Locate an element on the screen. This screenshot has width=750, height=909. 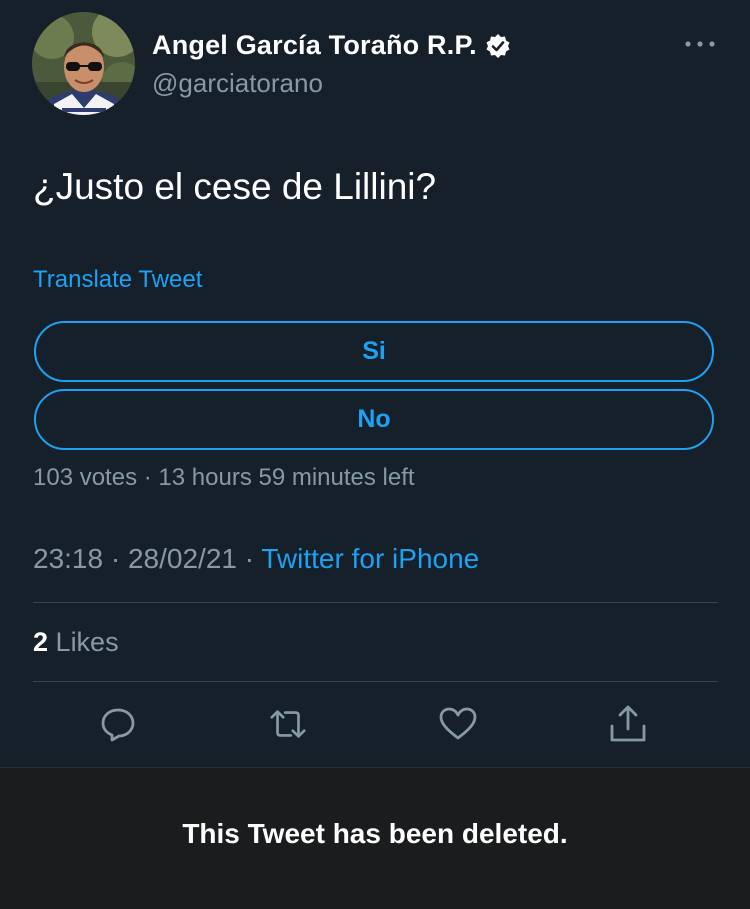
poll-votes: 103 votes is located at coordinates (85, 477).